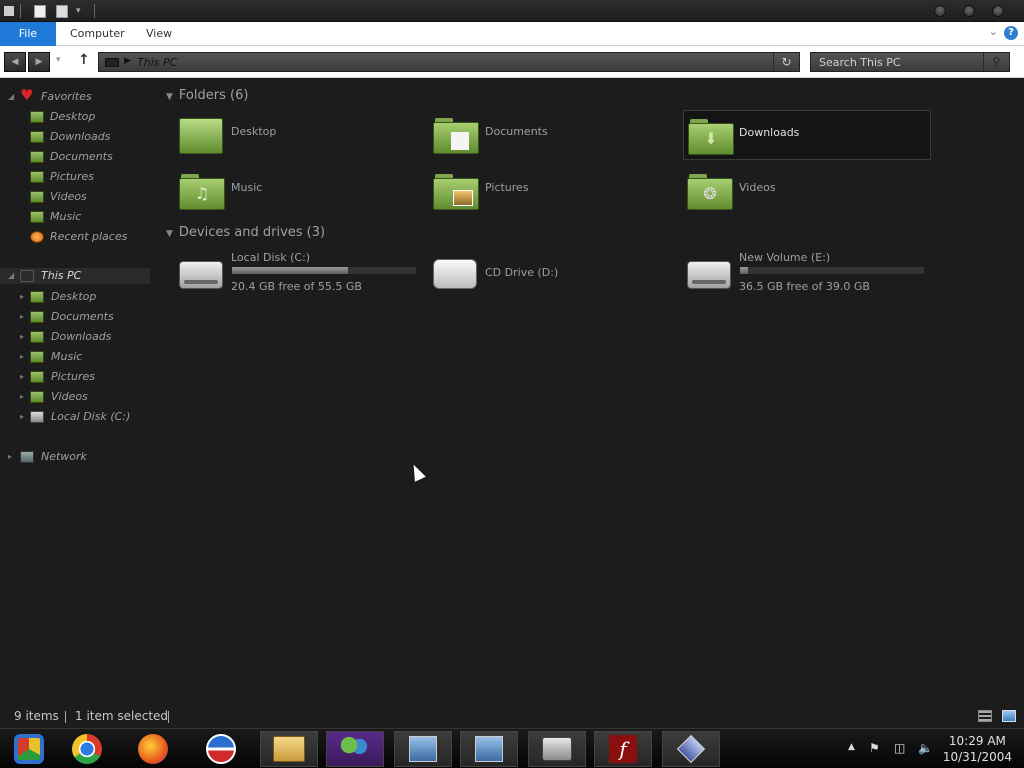 The height and width of the screenshot is (768, 1024). Describe the element at coordinates (28, 34) in the screenshot. I see `tab-file: File` at that location.